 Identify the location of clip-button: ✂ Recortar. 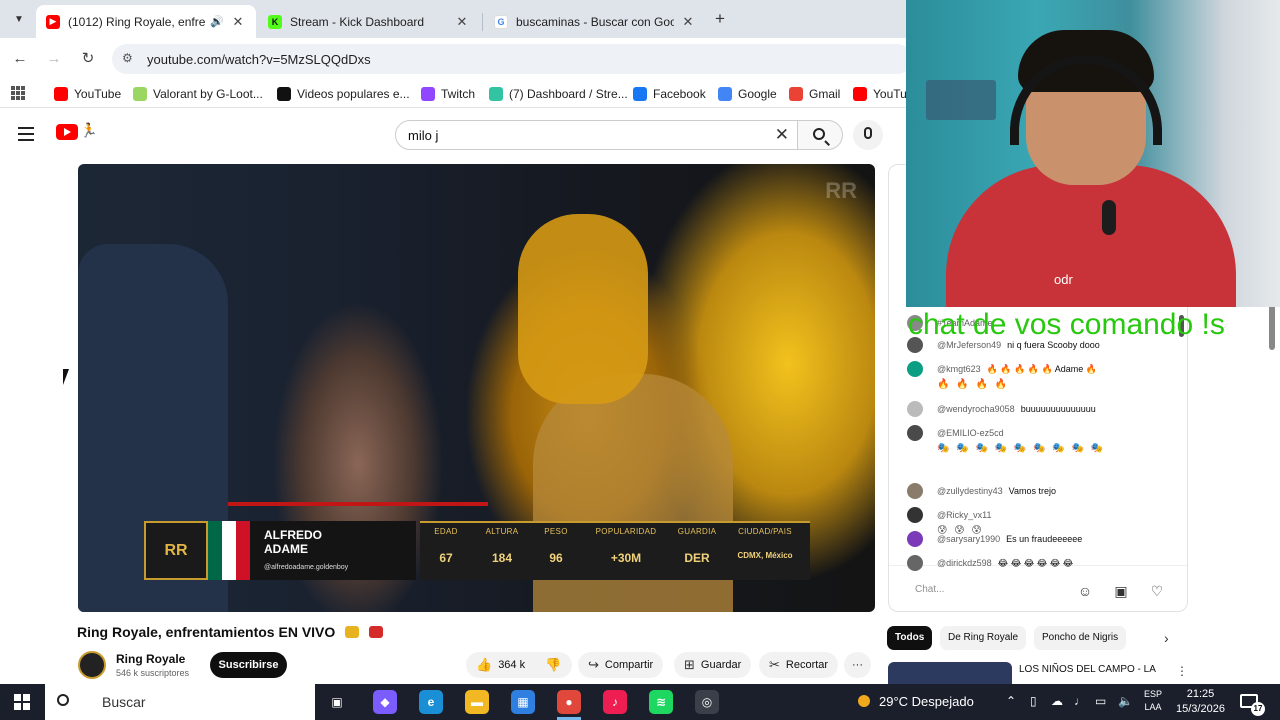
(799, 665).